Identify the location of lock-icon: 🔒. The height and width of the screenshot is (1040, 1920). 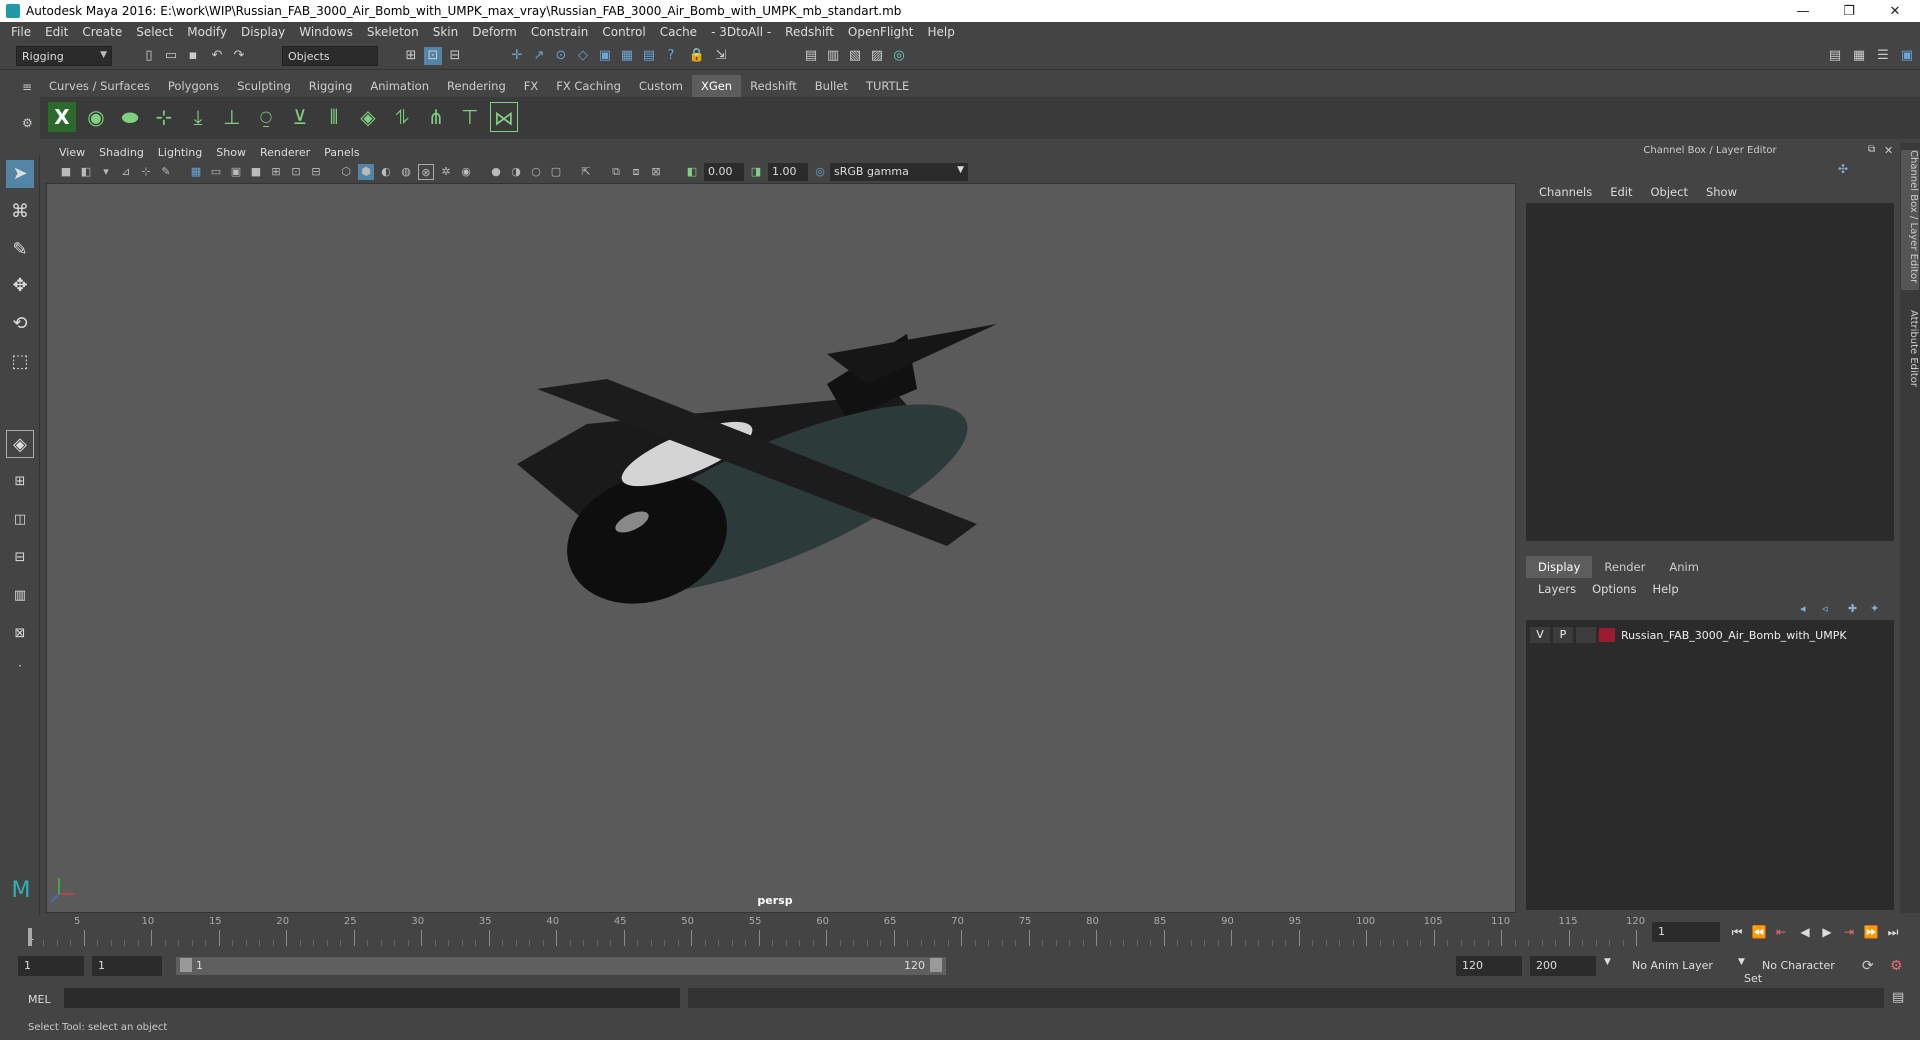
(697, 56).